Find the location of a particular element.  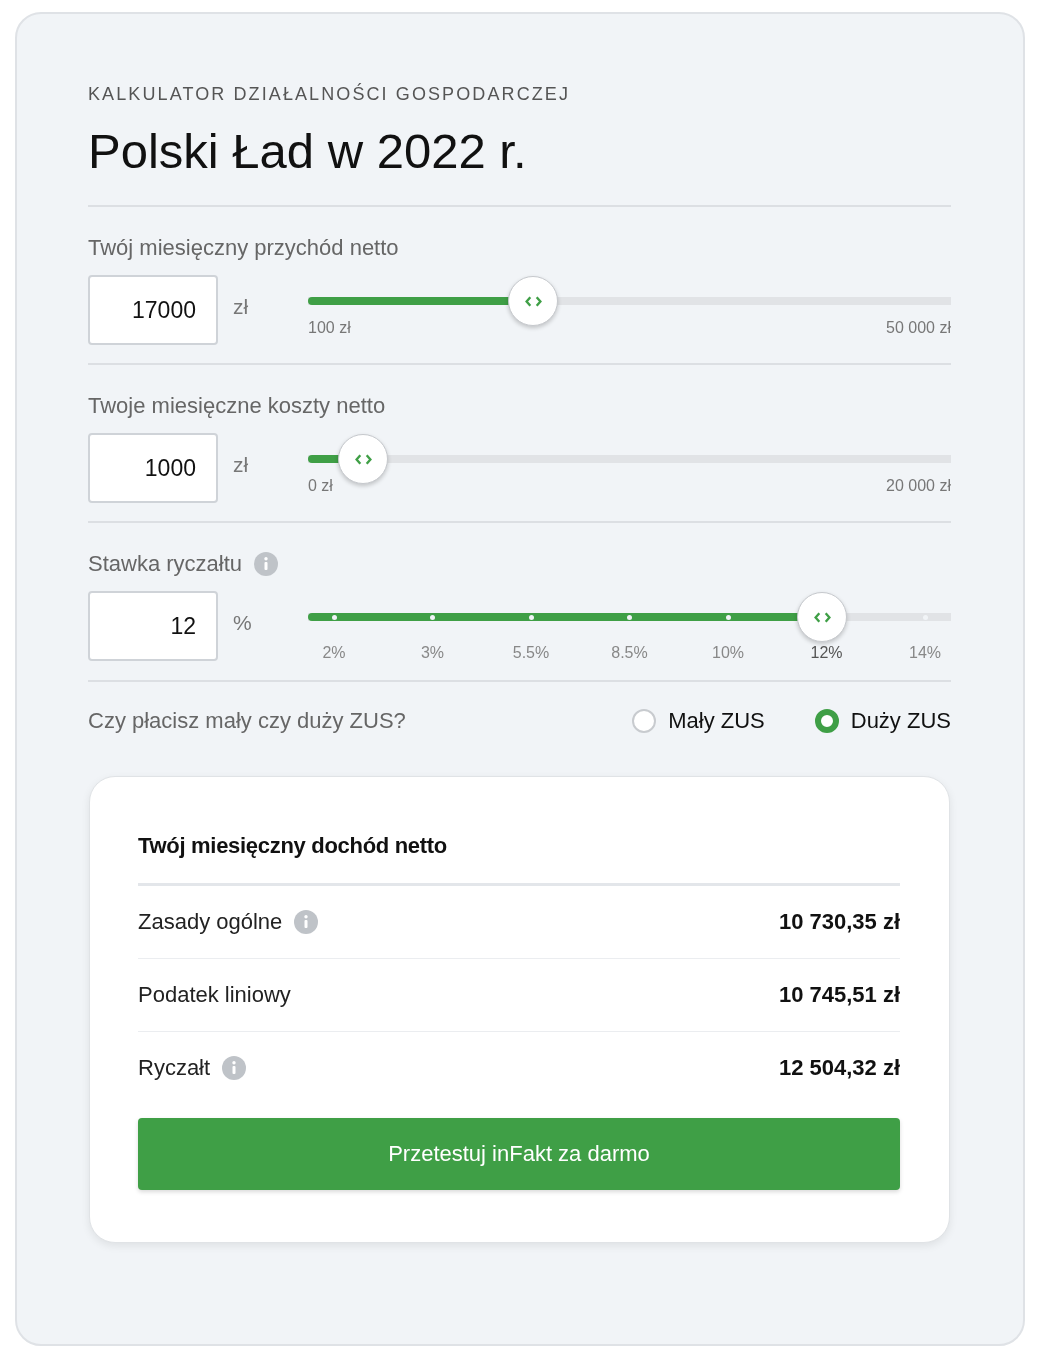

result-amount: 12 504,32 zł is located at coordinates (839, 1068).